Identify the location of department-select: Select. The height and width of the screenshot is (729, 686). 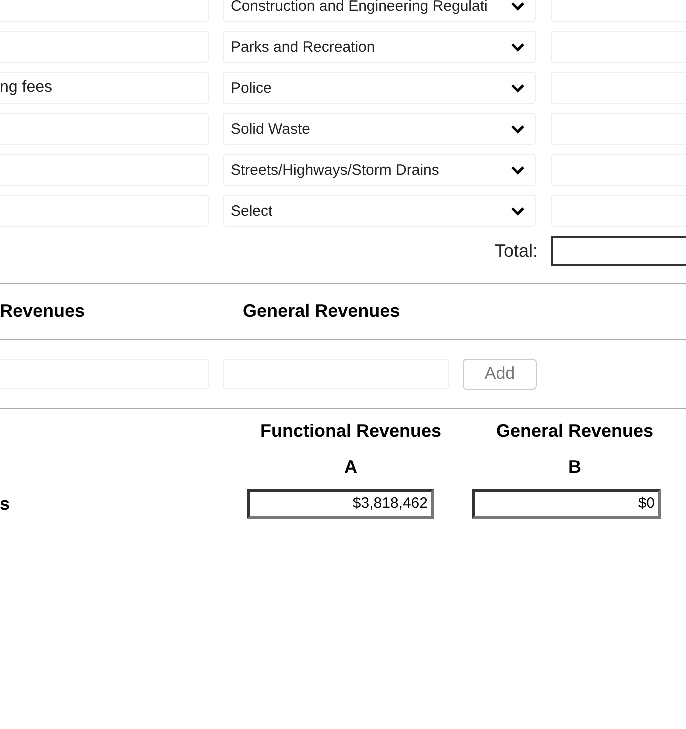
(379, 211).